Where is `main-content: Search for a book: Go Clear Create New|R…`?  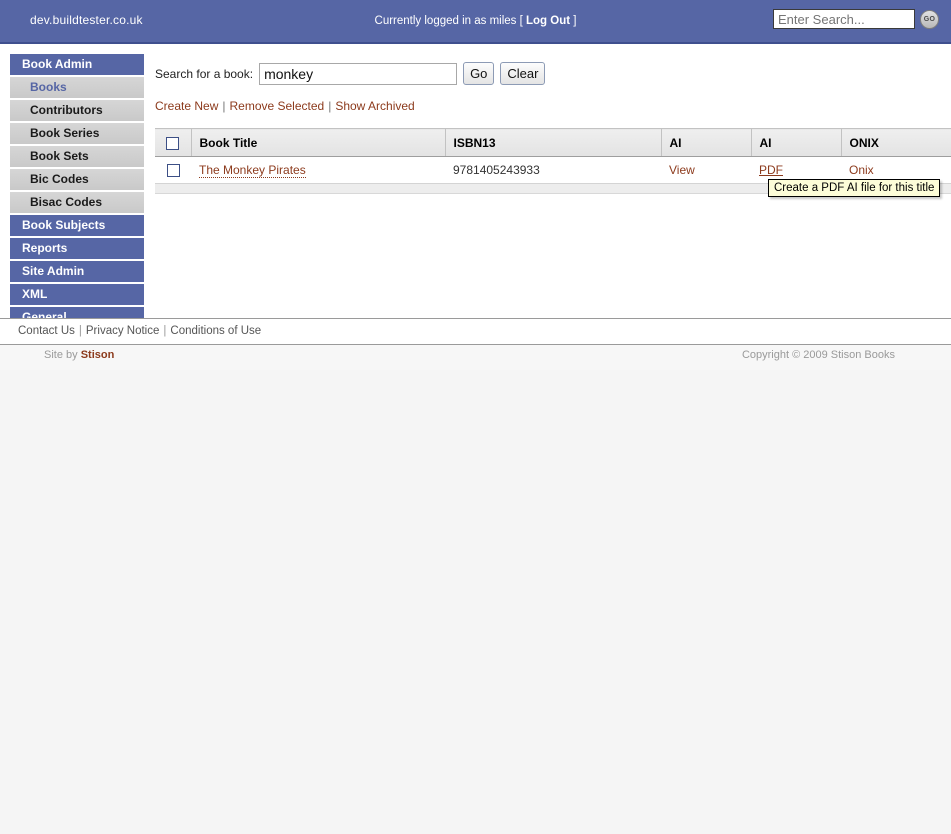
main-content: Search for a book: Go Clear Create New|R… is located at coordinates (553, 124).